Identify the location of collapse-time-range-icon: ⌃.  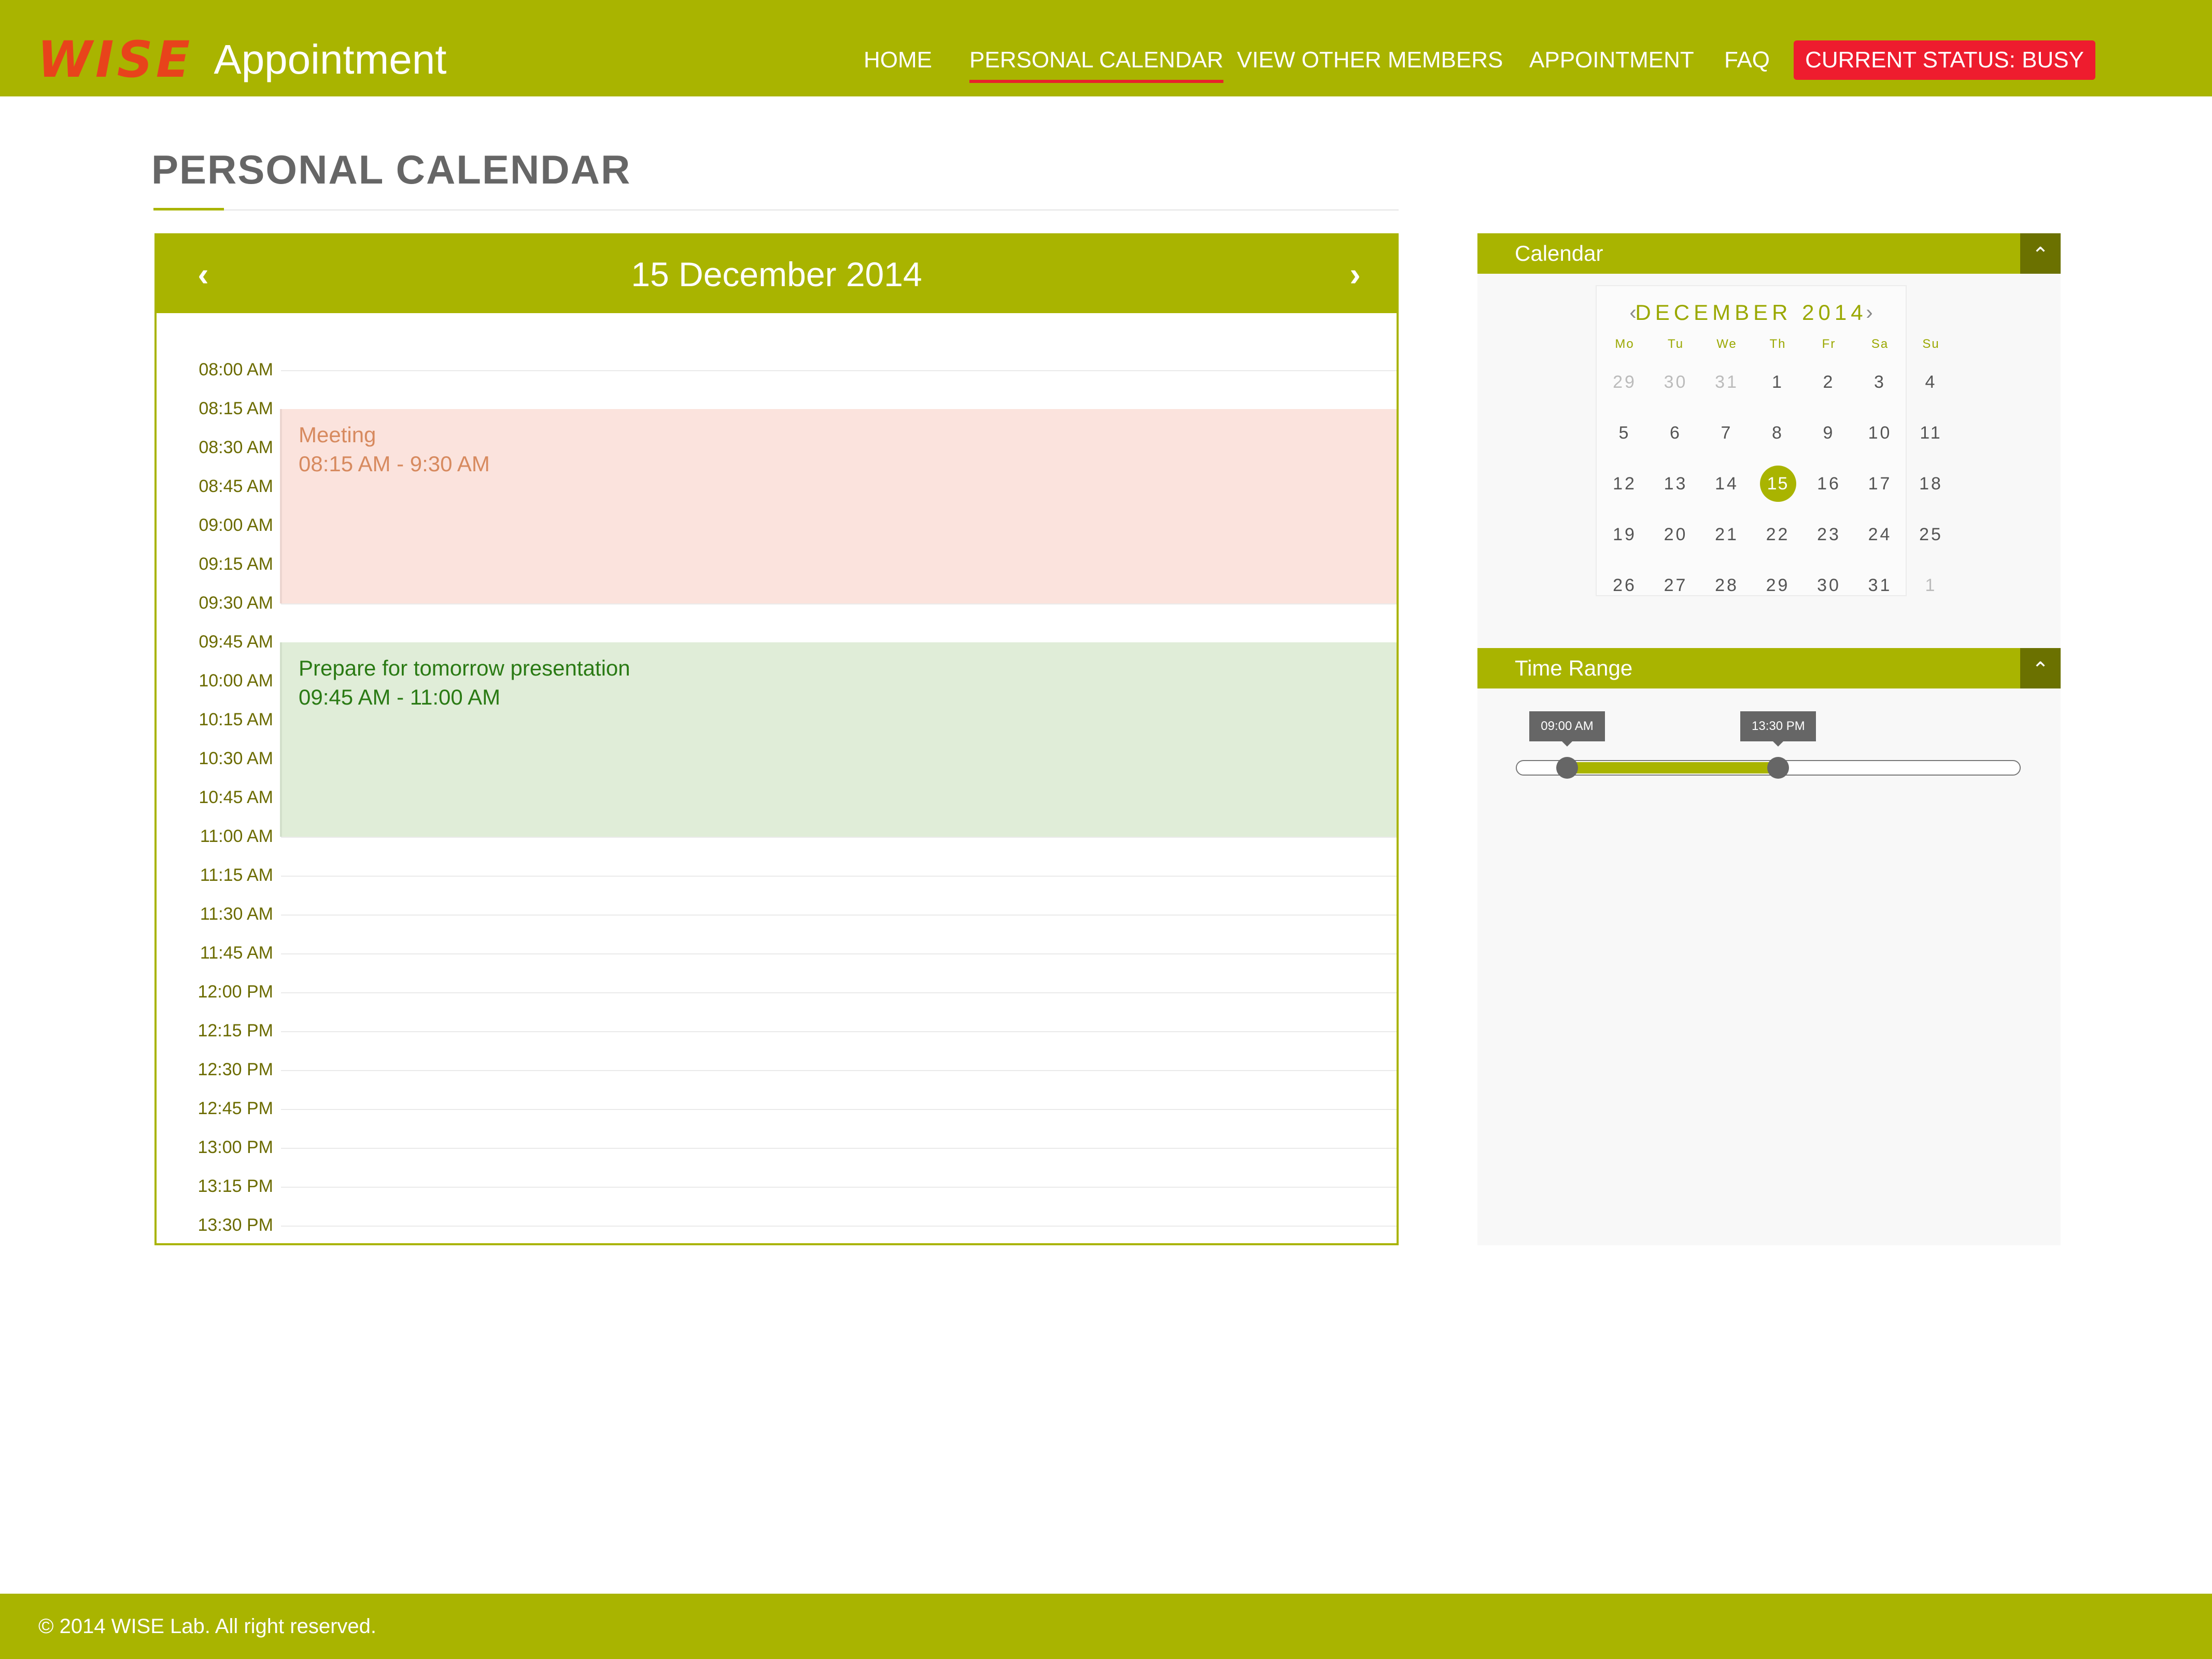
(2040, 668).